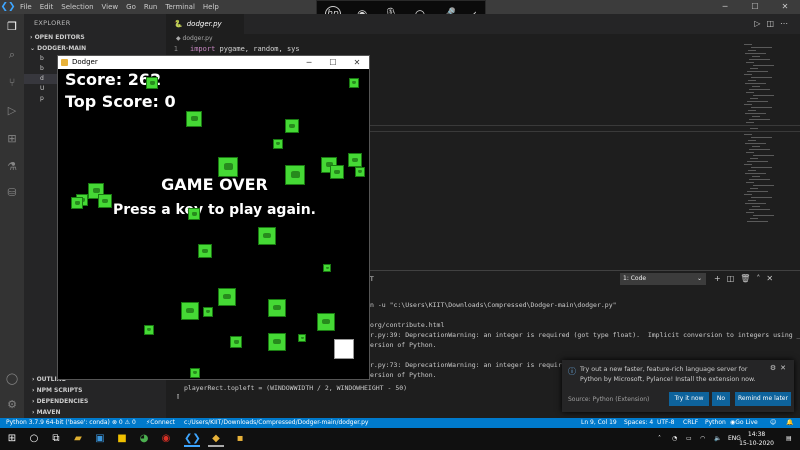 The height and width of the screenshot is (450, 800). What do you see at coordinates (95, 390) in the screenshot?
I see `npm-scripts-section: › NPM SCRIPTS` at bounding box center [95, 390].